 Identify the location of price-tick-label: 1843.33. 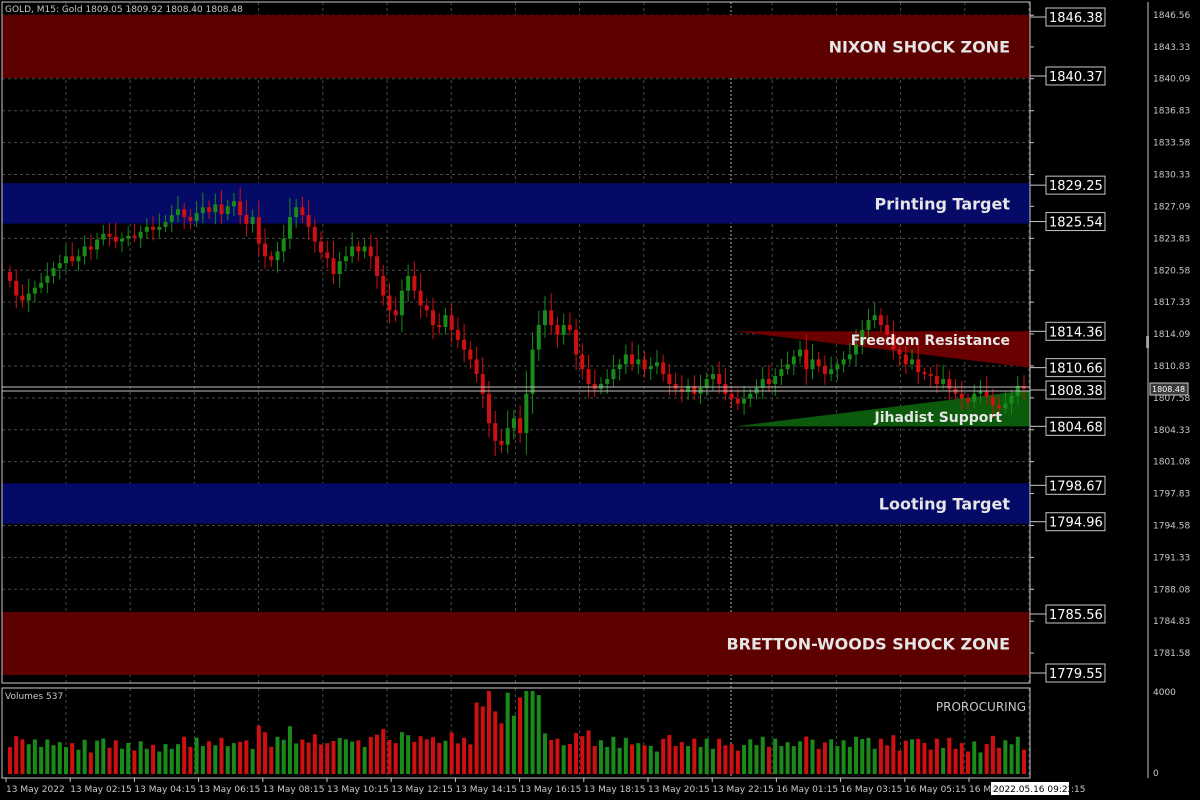
(1171, 48).